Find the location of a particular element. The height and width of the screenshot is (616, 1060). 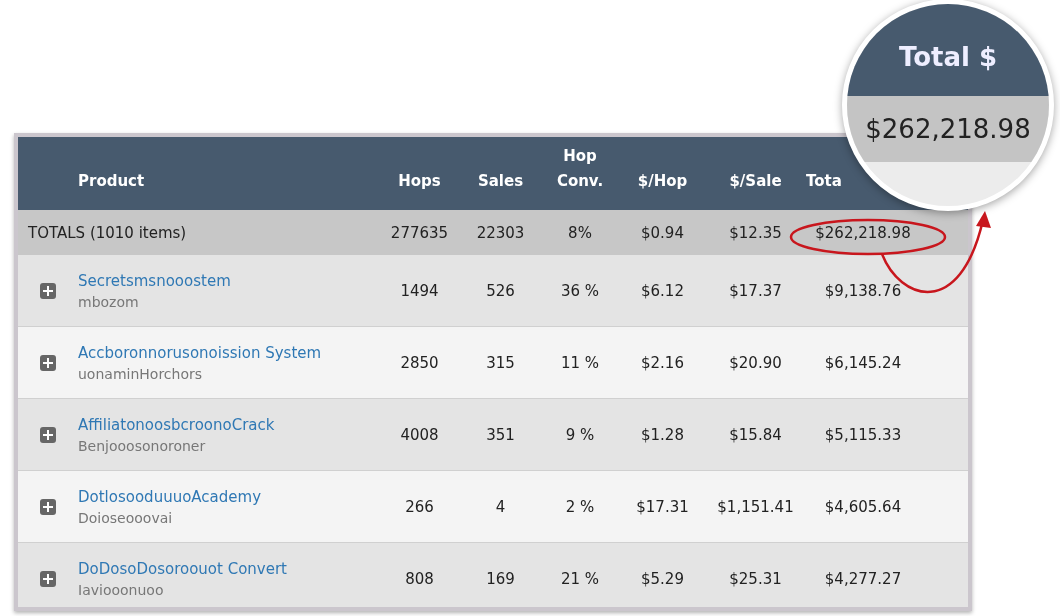

vendor-name: Benjooosonoroner is located at coordinates (142, 445).